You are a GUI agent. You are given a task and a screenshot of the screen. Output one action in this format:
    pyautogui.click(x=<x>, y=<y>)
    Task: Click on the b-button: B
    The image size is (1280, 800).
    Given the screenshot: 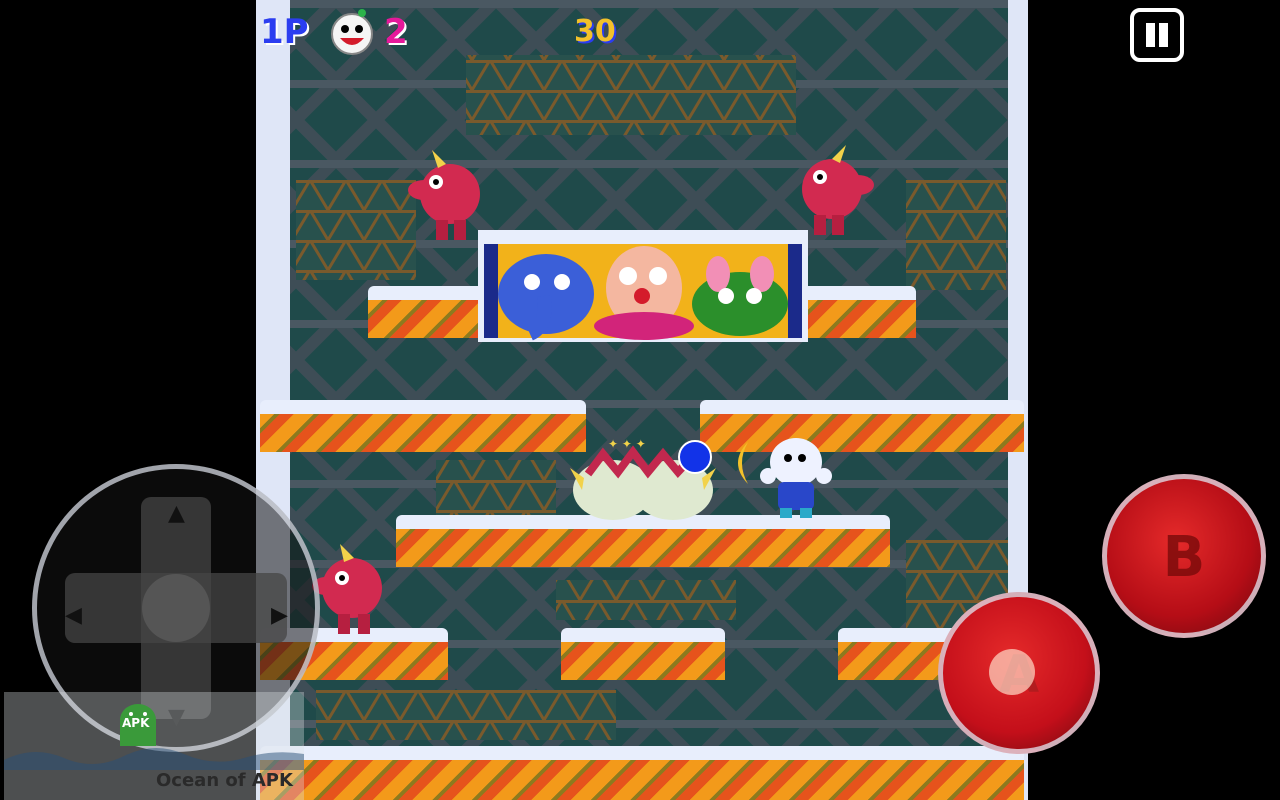 What is the action you would take?
    pyautogui.click(x=1184, y=556)
    